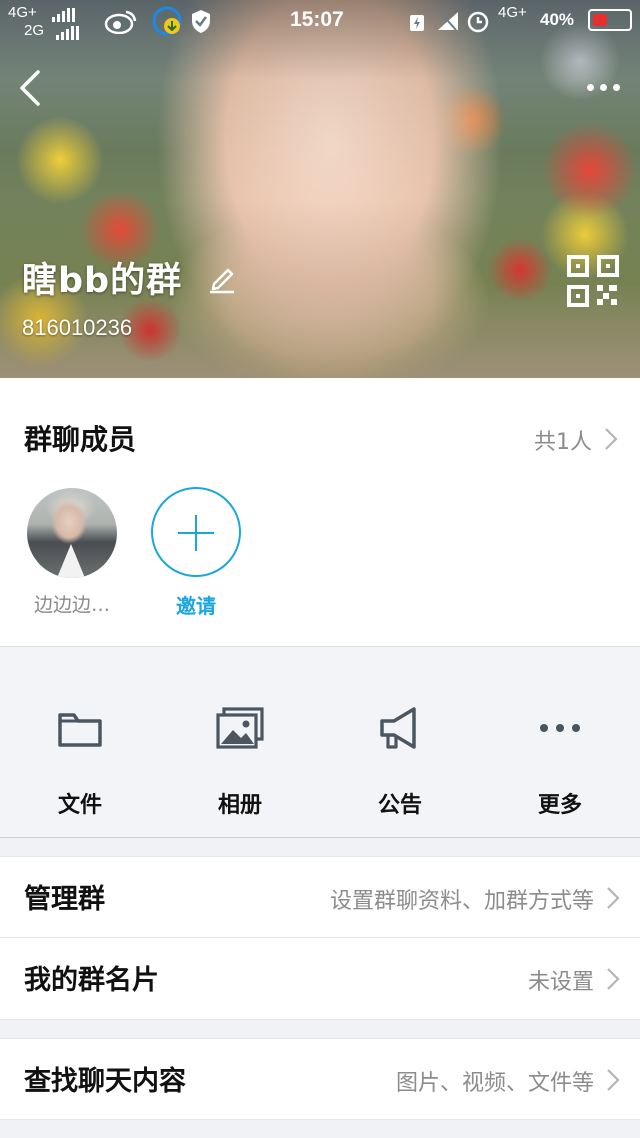 This screenshot has width=640, height=1138. I want to click on invite-button, so click(196, 532).